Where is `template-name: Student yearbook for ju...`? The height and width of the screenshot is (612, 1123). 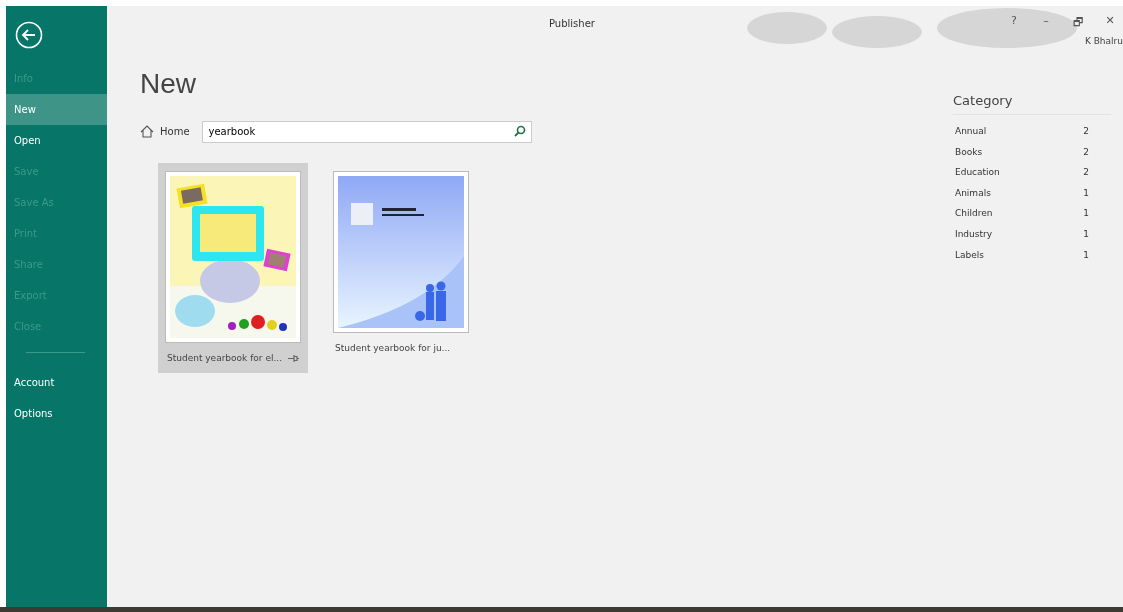
template-name: Student yearbook for ju... is located at coordinates (393, 348).